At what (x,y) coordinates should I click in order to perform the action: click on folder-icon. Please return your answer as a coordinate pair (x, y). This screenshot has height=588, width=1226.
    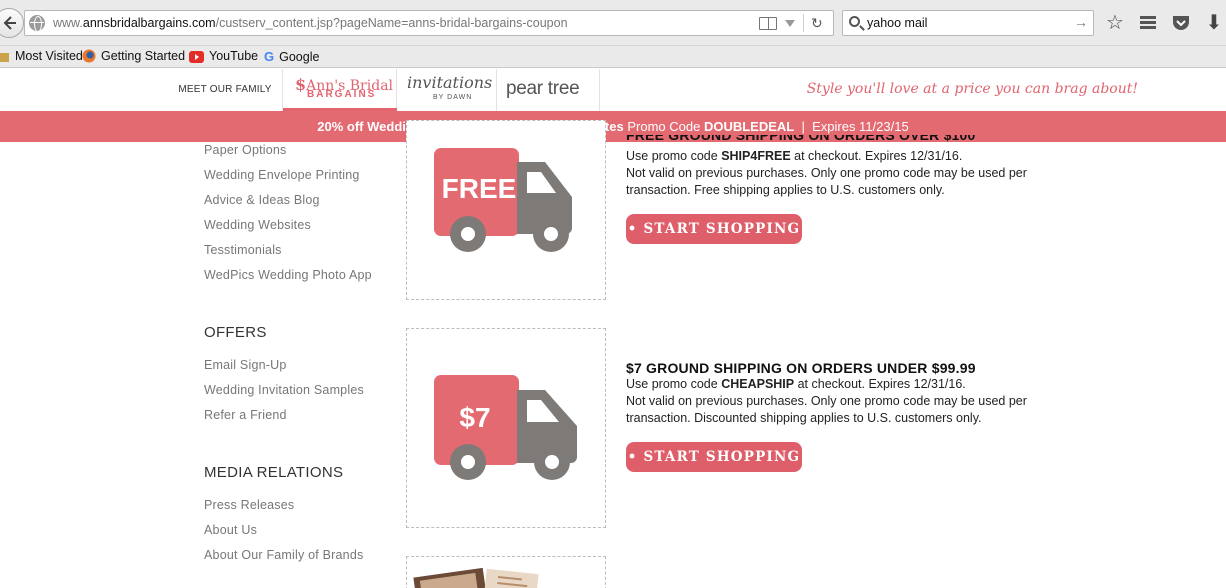
    Looking at the image, I should click on (5, 58).